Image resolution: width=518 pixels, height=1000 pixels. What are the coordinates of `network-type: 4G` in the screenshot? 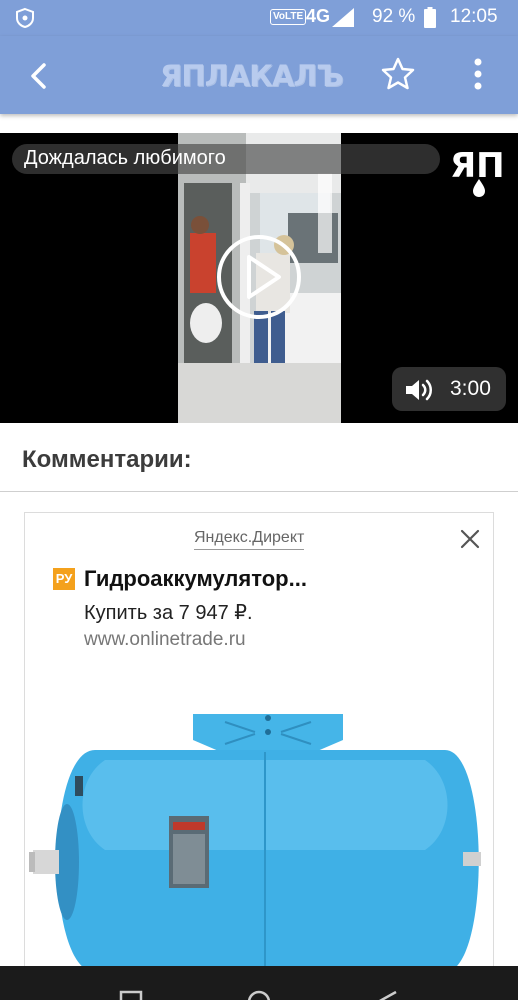 It's located at (318, 16).